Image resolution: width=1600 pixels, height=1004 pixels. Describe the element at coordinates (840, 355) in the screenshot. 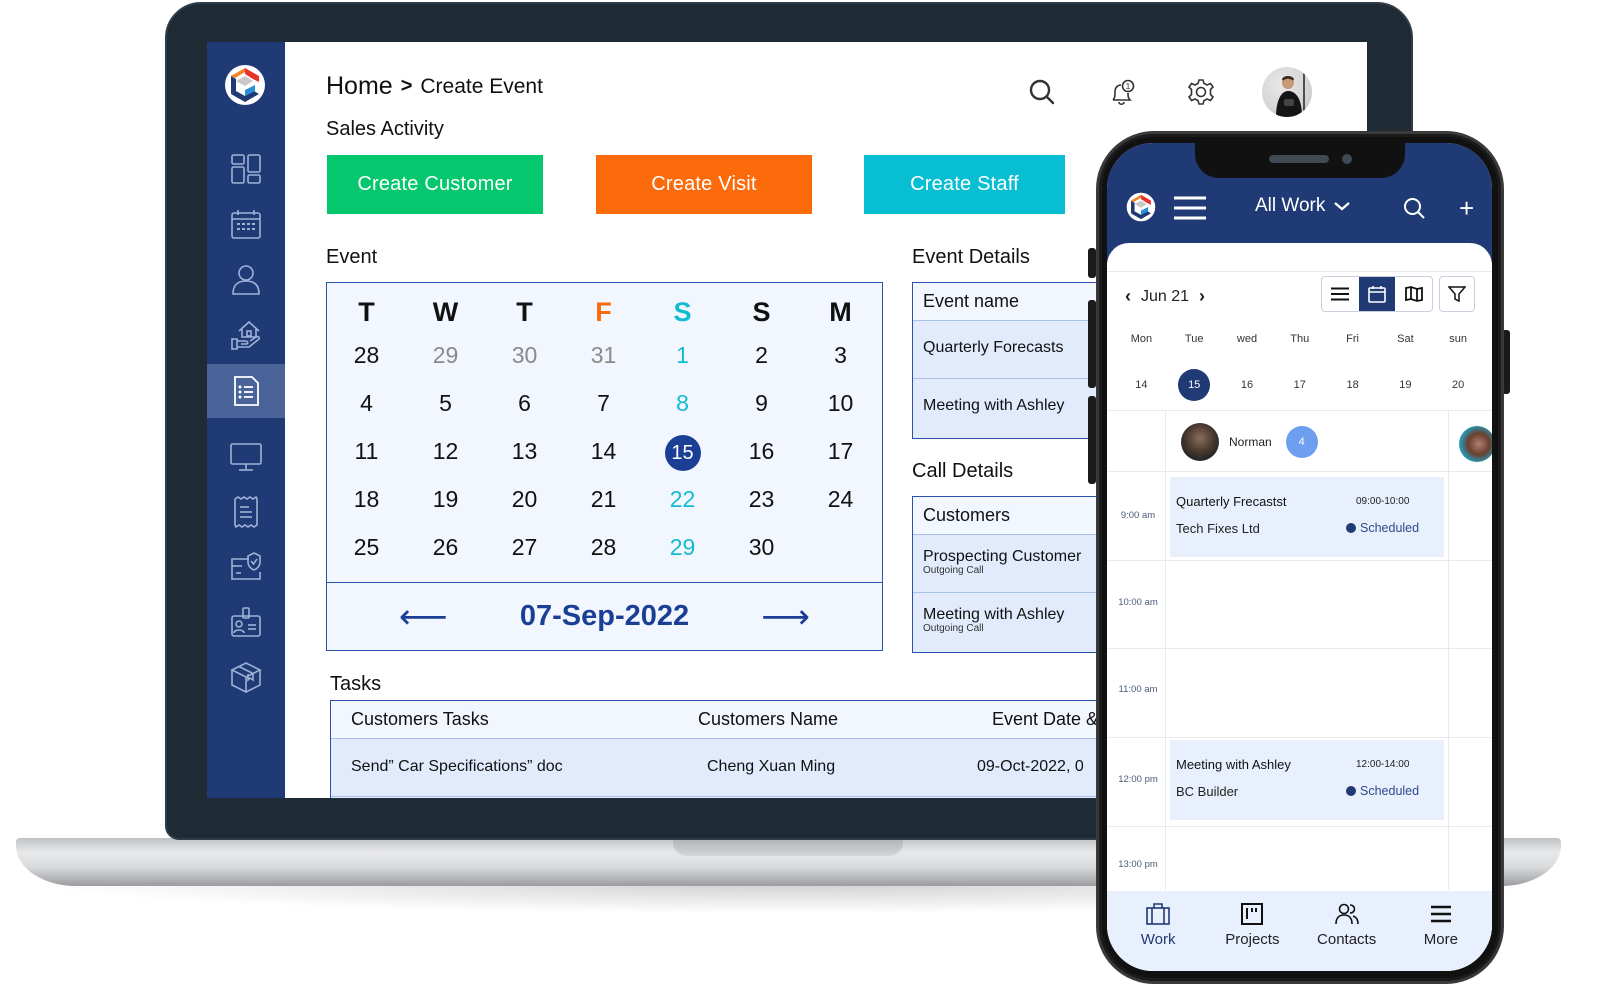

I see `calendar-day: 3` at that location.